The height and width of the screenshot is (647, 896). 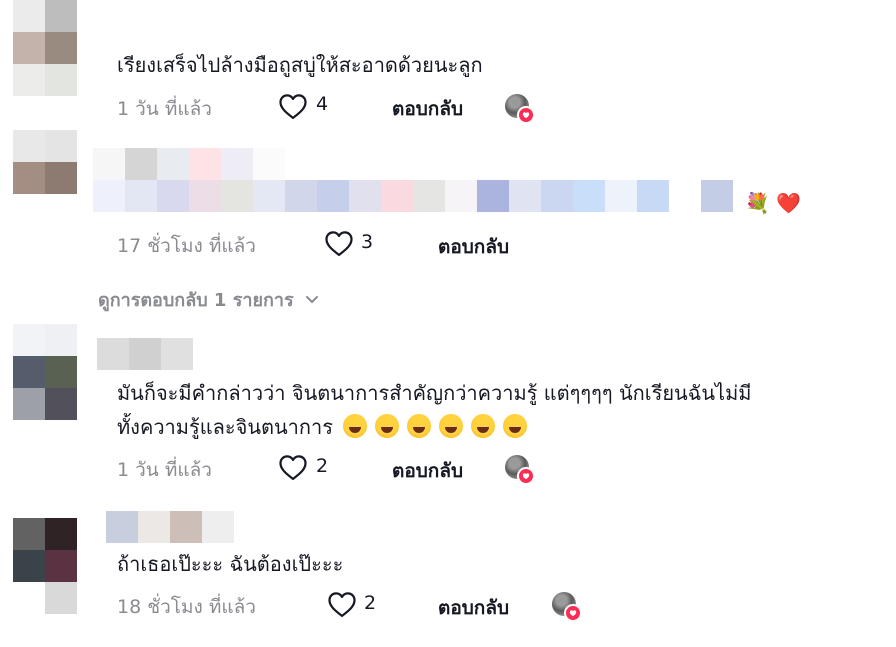 What do you see at coordinates (230, 564) in the screenshot?
I see `comment-text: ถ้าเธอเป๊ะะะ ฉันต้องเป๊ะะะ` at bounding box center [230, 564].